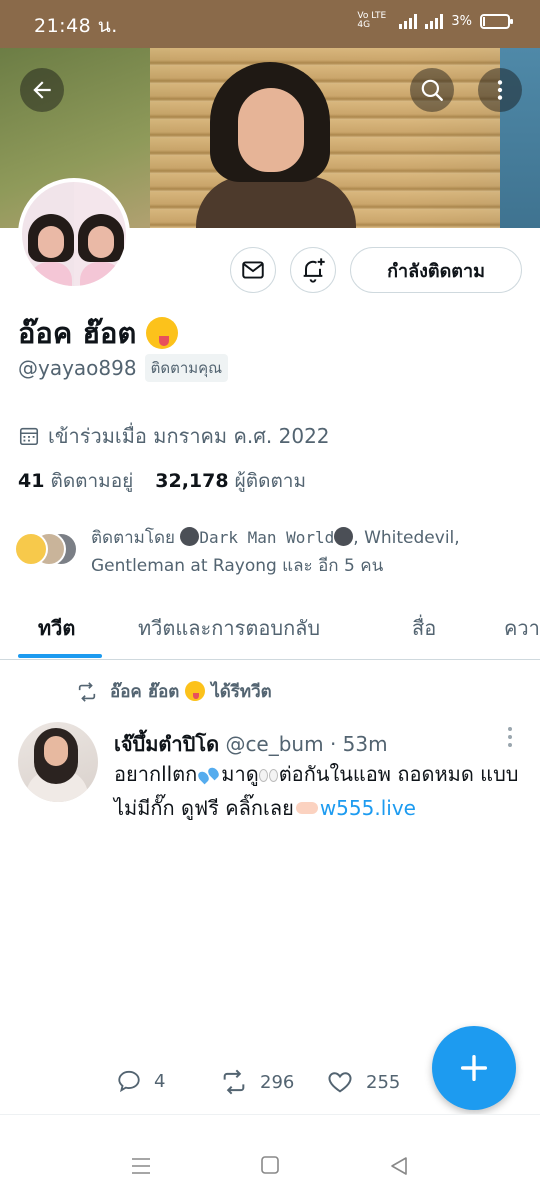 Image resolution: width=540 pixels, height=1200 pixels. What do you see at coordinates (267, 537) in the screenshot?
I see `followed-by-name1: Dark Man World` at bounding box center [267, 537].